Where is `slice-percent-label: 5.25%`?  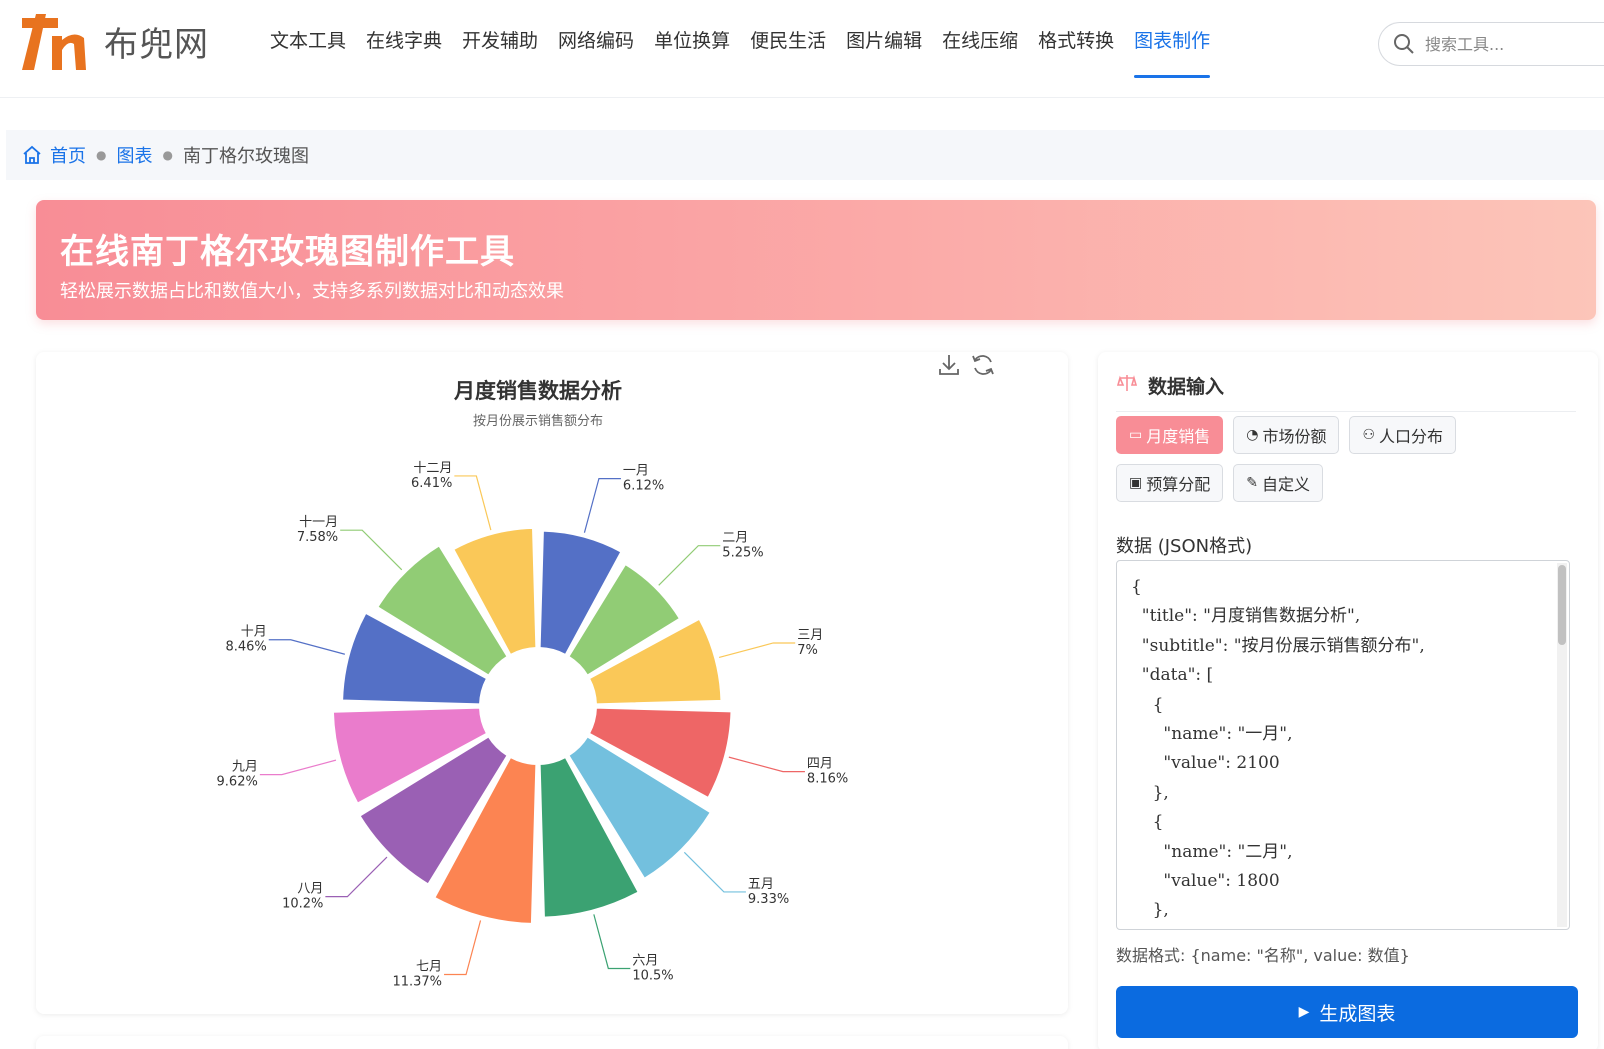 slice-percent-label: 5.25% is located at coordinates (742, 553).